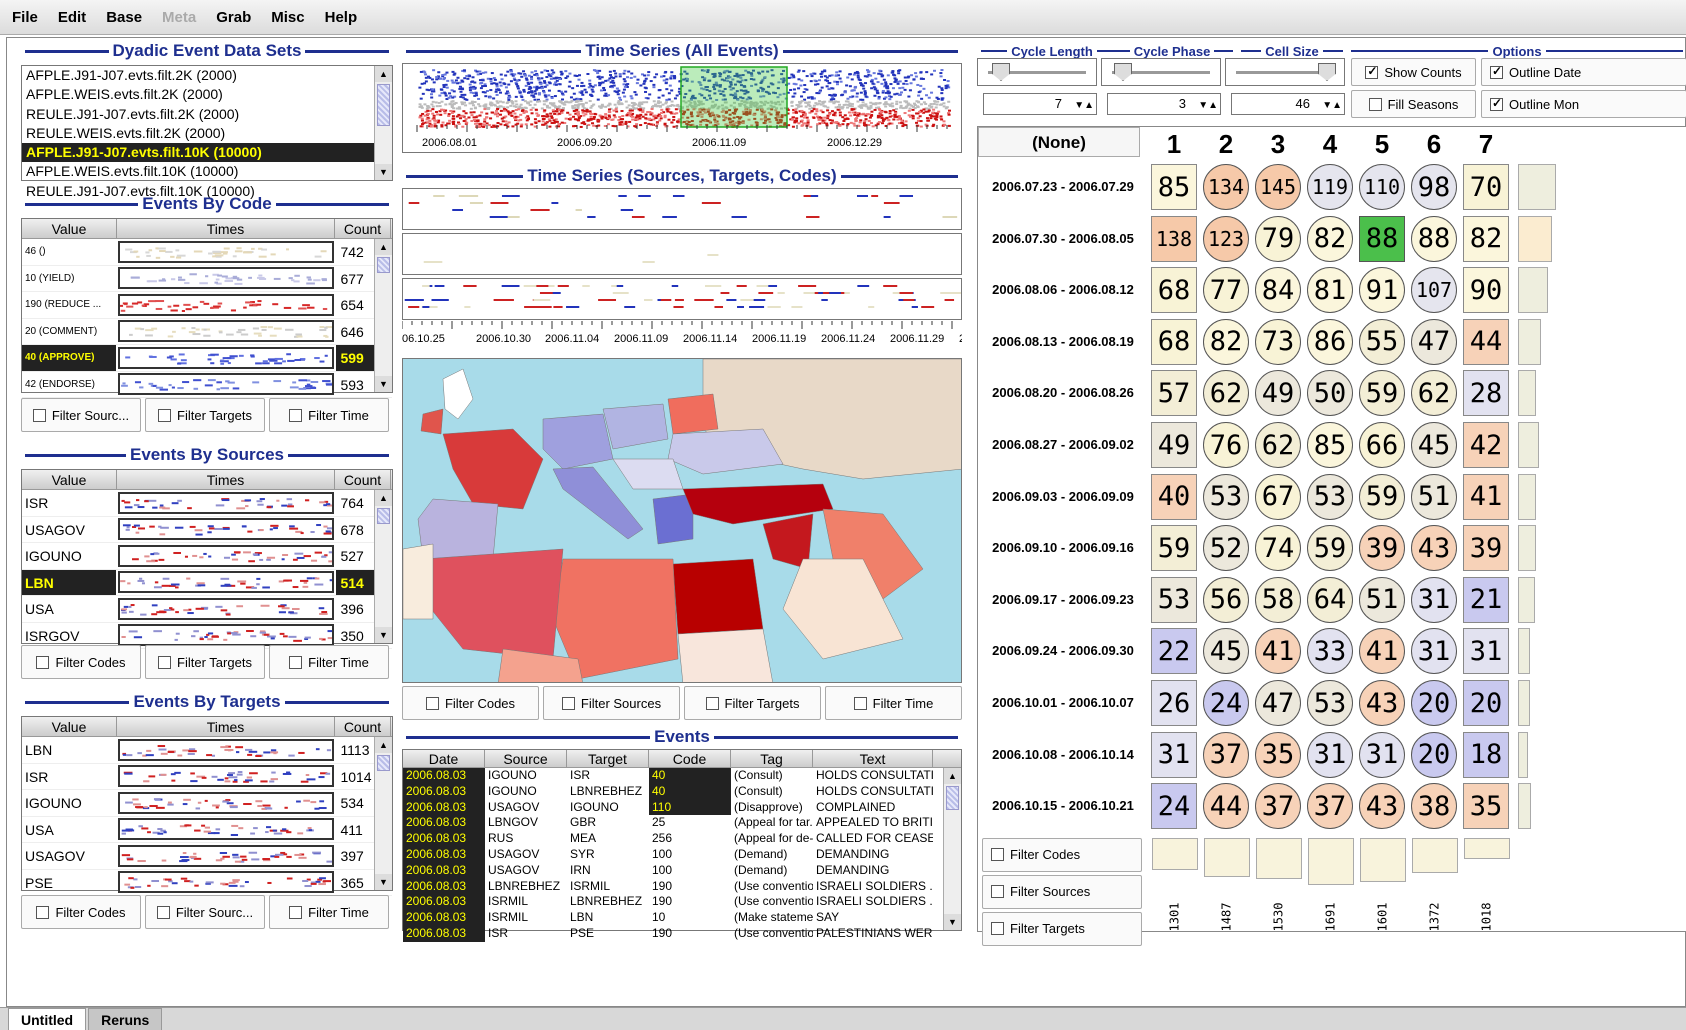  Describe the element at coordinates (1062, 928) in the screenshot. I see `grid-filter-filter-targets: Filter Targets` at that location.